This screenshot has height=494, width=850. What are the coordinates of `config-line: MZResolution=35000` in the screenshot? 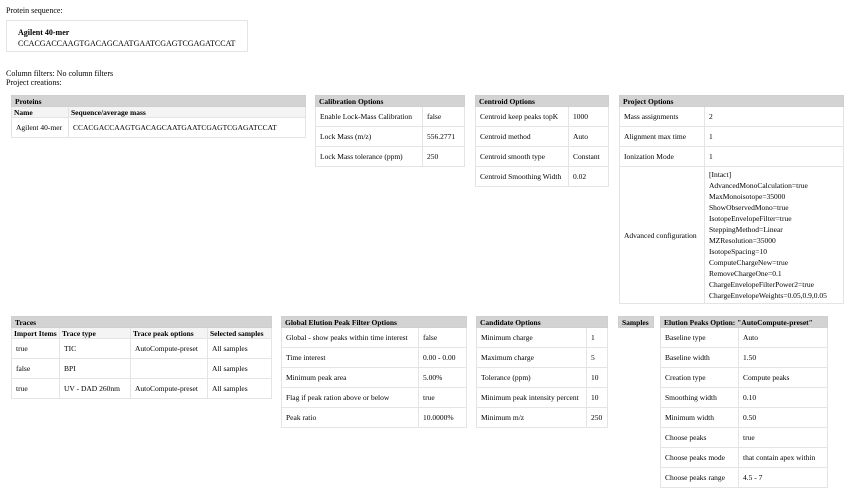 It's located at (742, 240).